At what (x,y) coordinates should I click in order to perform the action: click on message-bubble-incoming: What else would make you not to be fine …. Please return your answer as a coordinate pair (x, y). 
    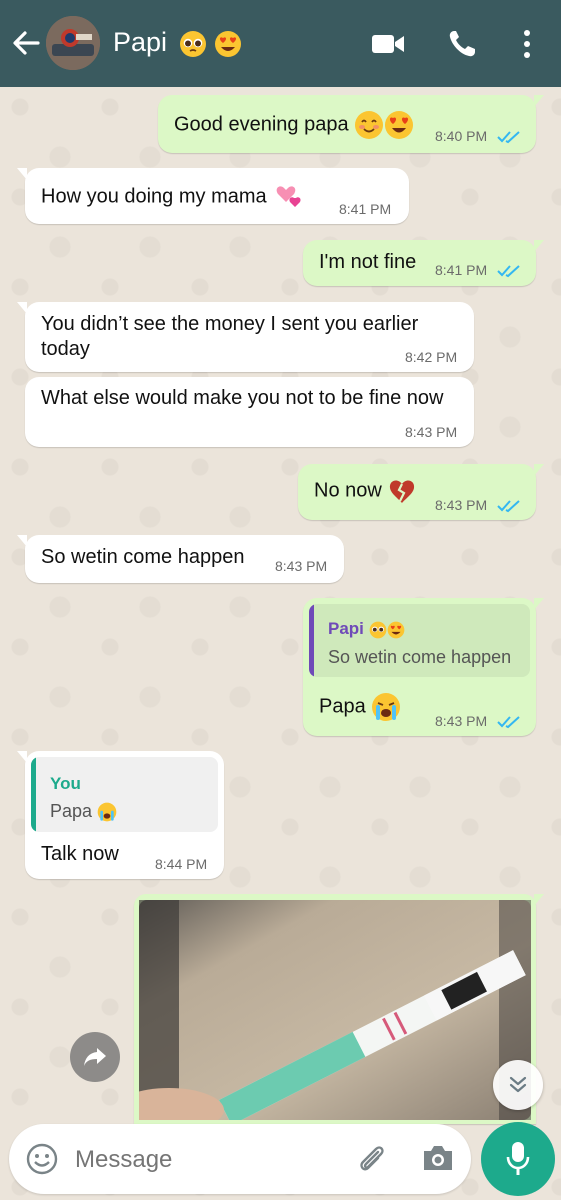
    Looking at the image, I should click on (249, 412).